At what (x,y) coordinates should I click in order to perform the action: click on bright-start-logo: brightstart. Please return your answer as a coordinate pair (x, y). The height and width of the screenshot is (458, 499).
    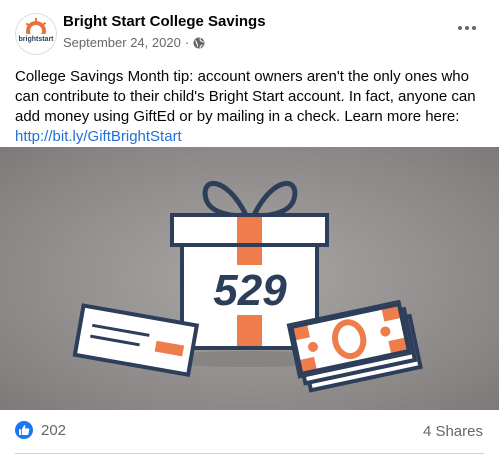
    Looking at the image, I should click on (37, 32).